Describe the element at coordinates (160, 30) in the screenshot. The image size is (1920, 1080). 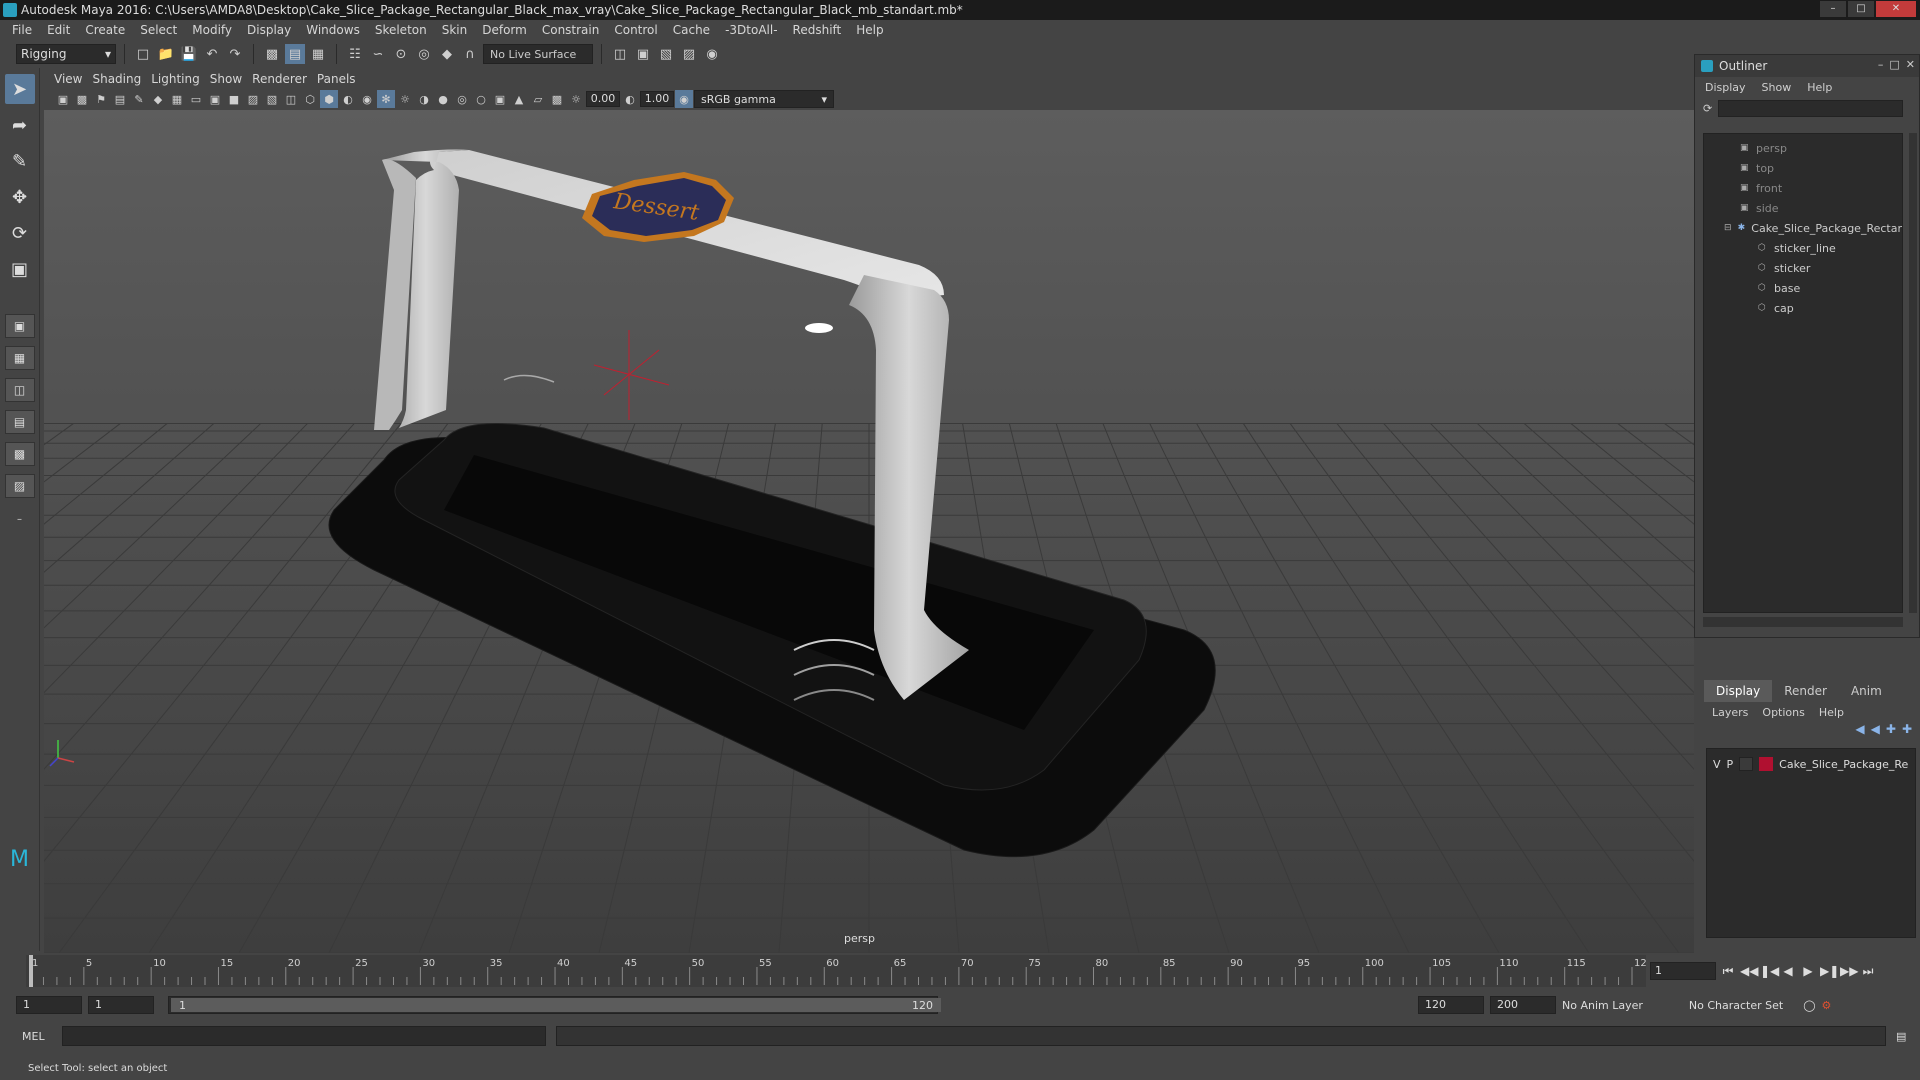
I see `menu-select: Select` at that location.